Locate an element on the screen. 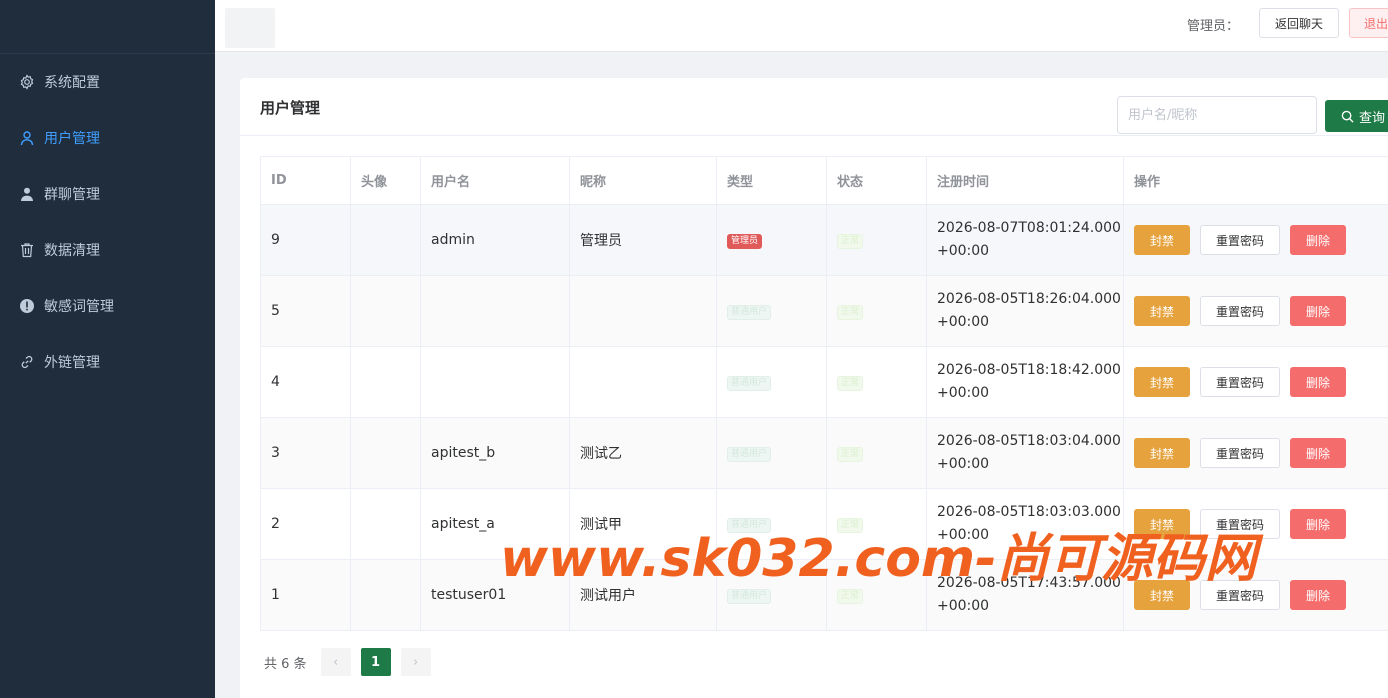 This screenshot has height=698, width=1388. back-to-chat-button: 返回聊天 is located at coordinates (1299, 23).